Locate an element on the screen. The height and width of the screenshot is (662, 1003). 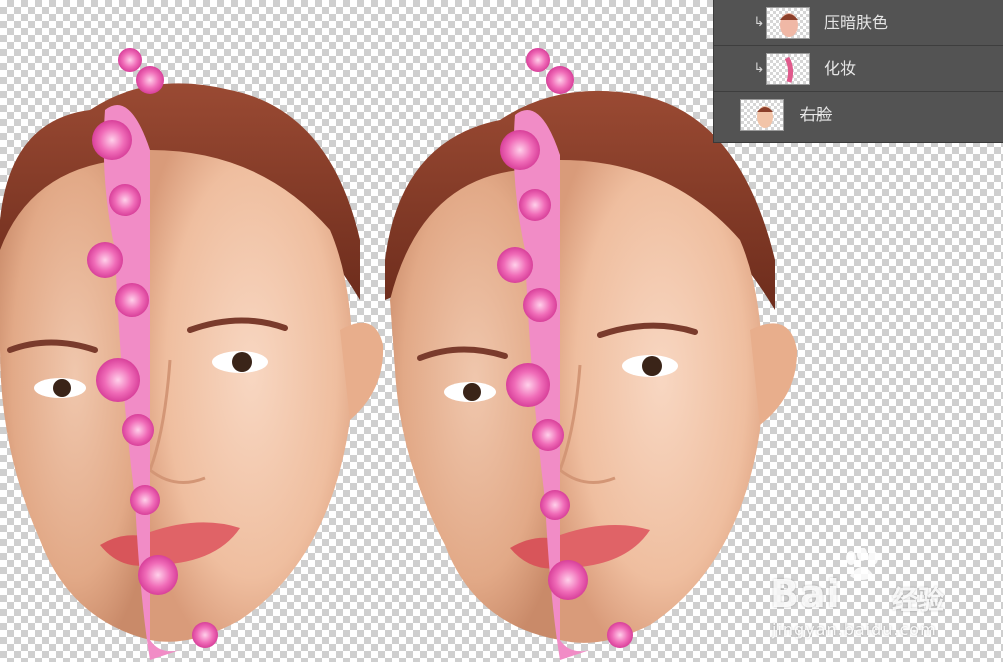
layer-row-darken-skin: ↳ 压暗肤色 is located at coordinates (858, 23).